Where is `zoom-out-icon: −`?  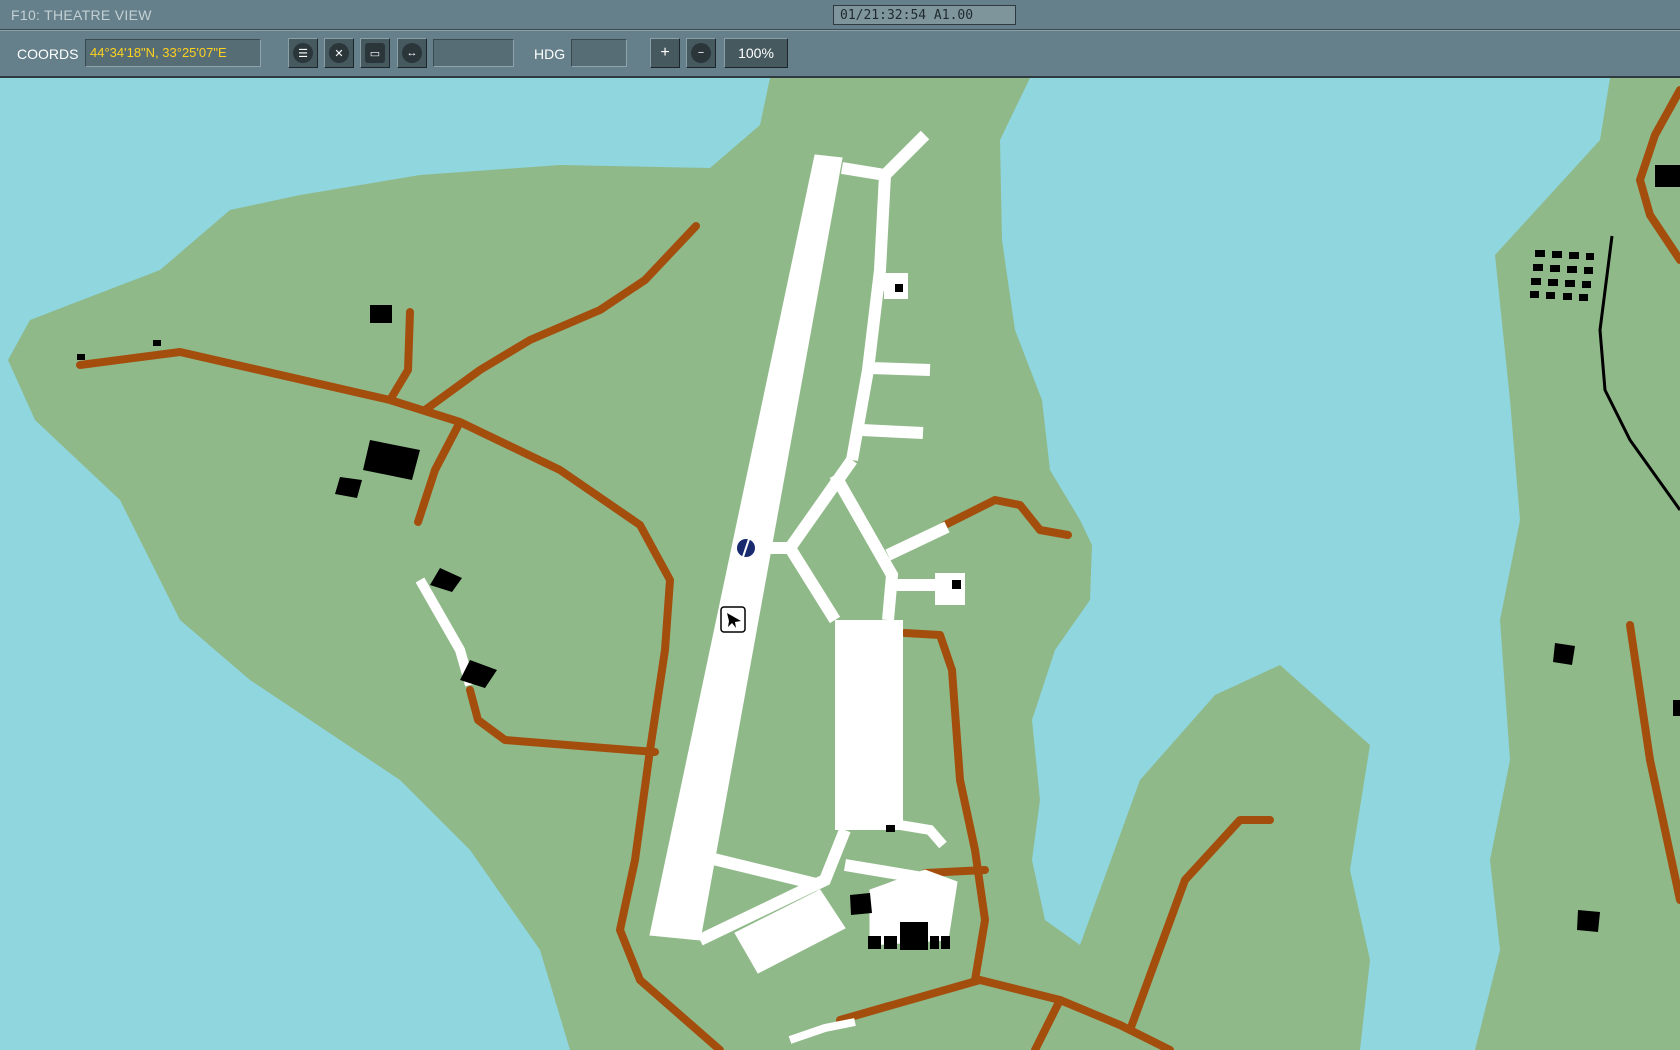 zoom-out-icon: − is located at coordinates (701, 53).